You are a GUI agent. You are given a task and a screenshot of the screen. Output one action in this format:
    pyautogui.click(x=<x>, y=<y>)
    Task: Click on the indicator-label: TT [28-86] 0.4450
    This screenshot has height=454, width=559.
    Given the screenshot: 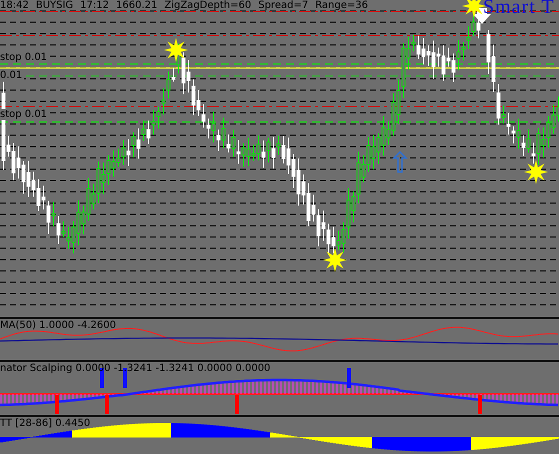 What is the action you would take?
    pyautogui.click(x=45, y=423)
    